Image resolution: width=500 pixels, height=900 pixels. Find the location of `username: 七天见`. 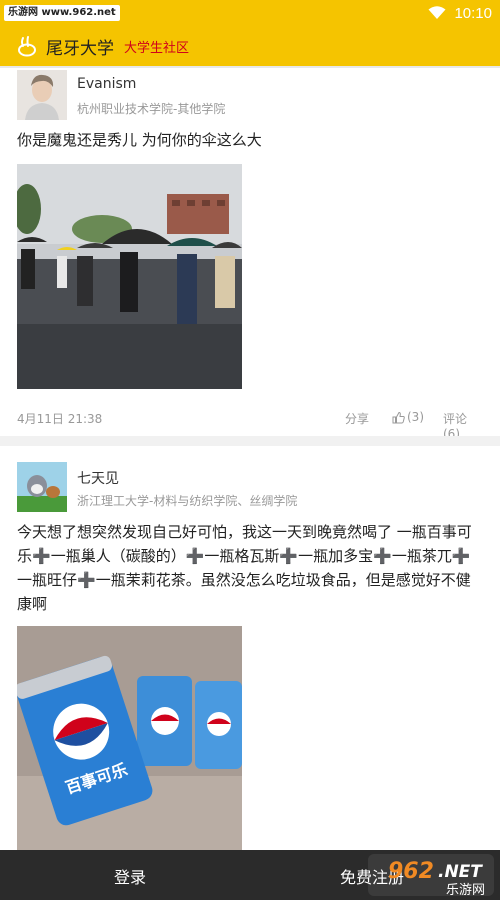

username: 七天见 is located at coordinates (98, 478).